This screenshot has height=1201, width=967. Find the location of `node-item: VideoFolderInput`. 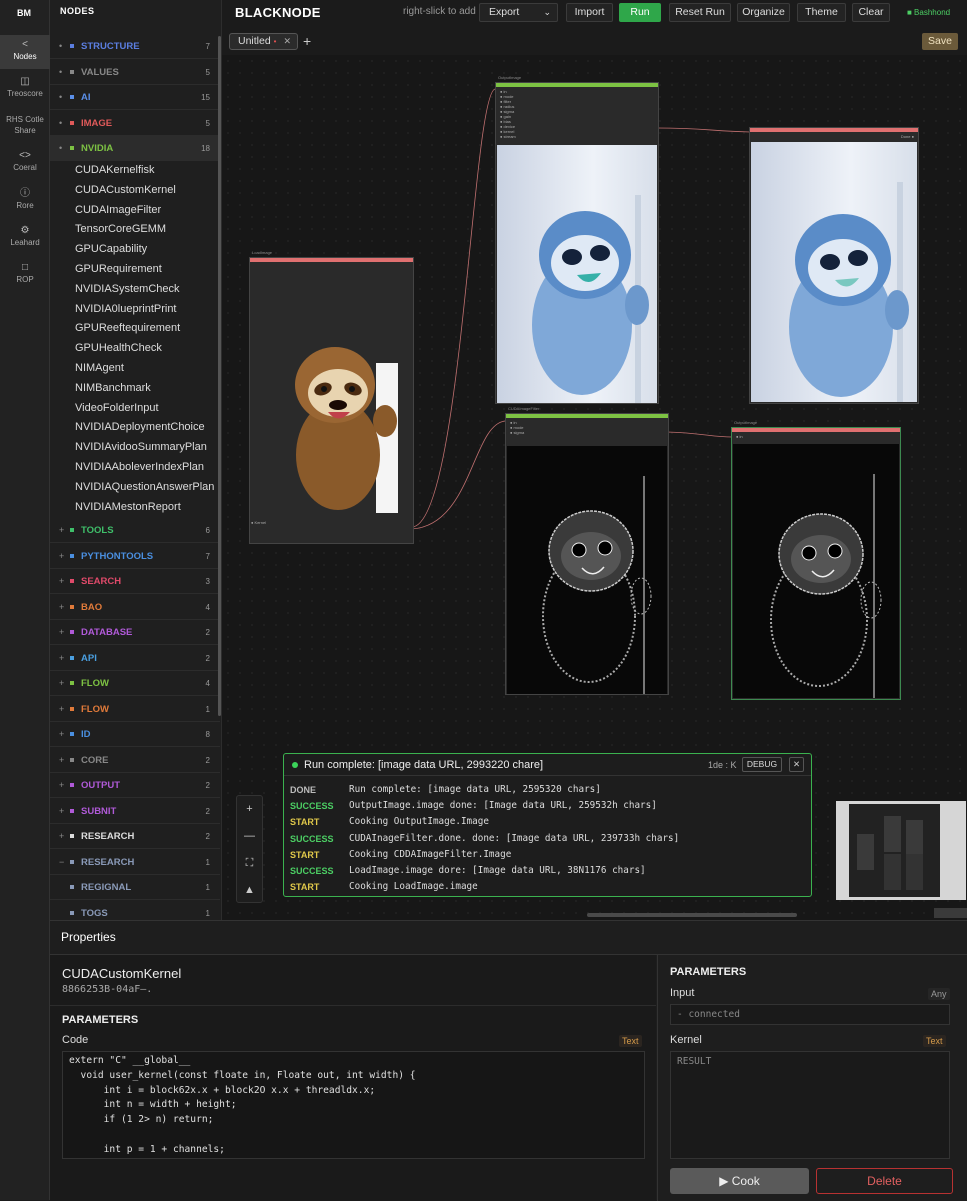

node-item: VideoFolderInput is located at coordinates (117, 408).